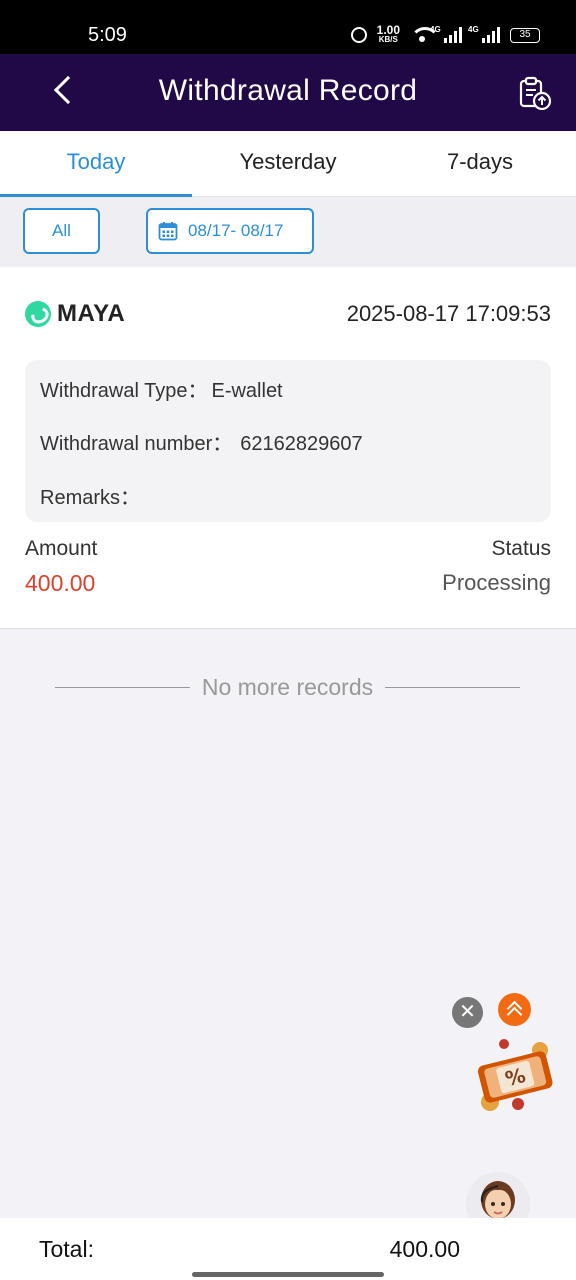  I want to click on remarks-row: Remarks：, so click(101, 495).